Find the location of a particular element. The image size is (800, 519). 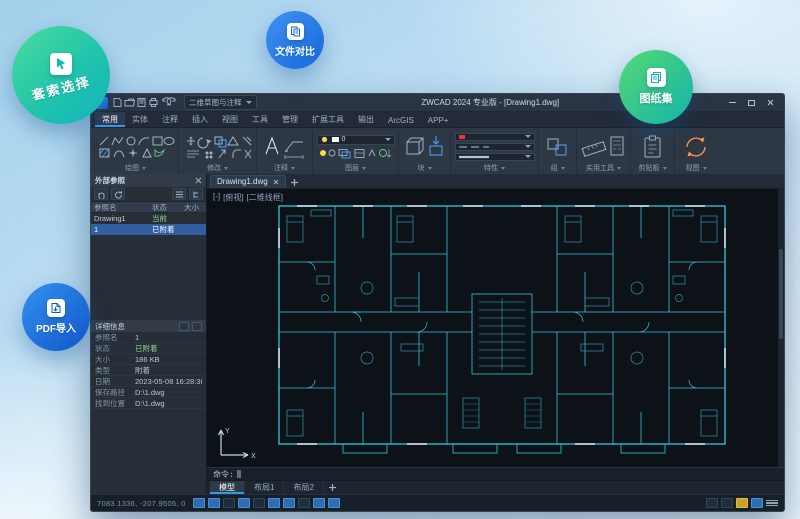

ribbon-group-draw: 绘图 is located at coordinates (136, 151).